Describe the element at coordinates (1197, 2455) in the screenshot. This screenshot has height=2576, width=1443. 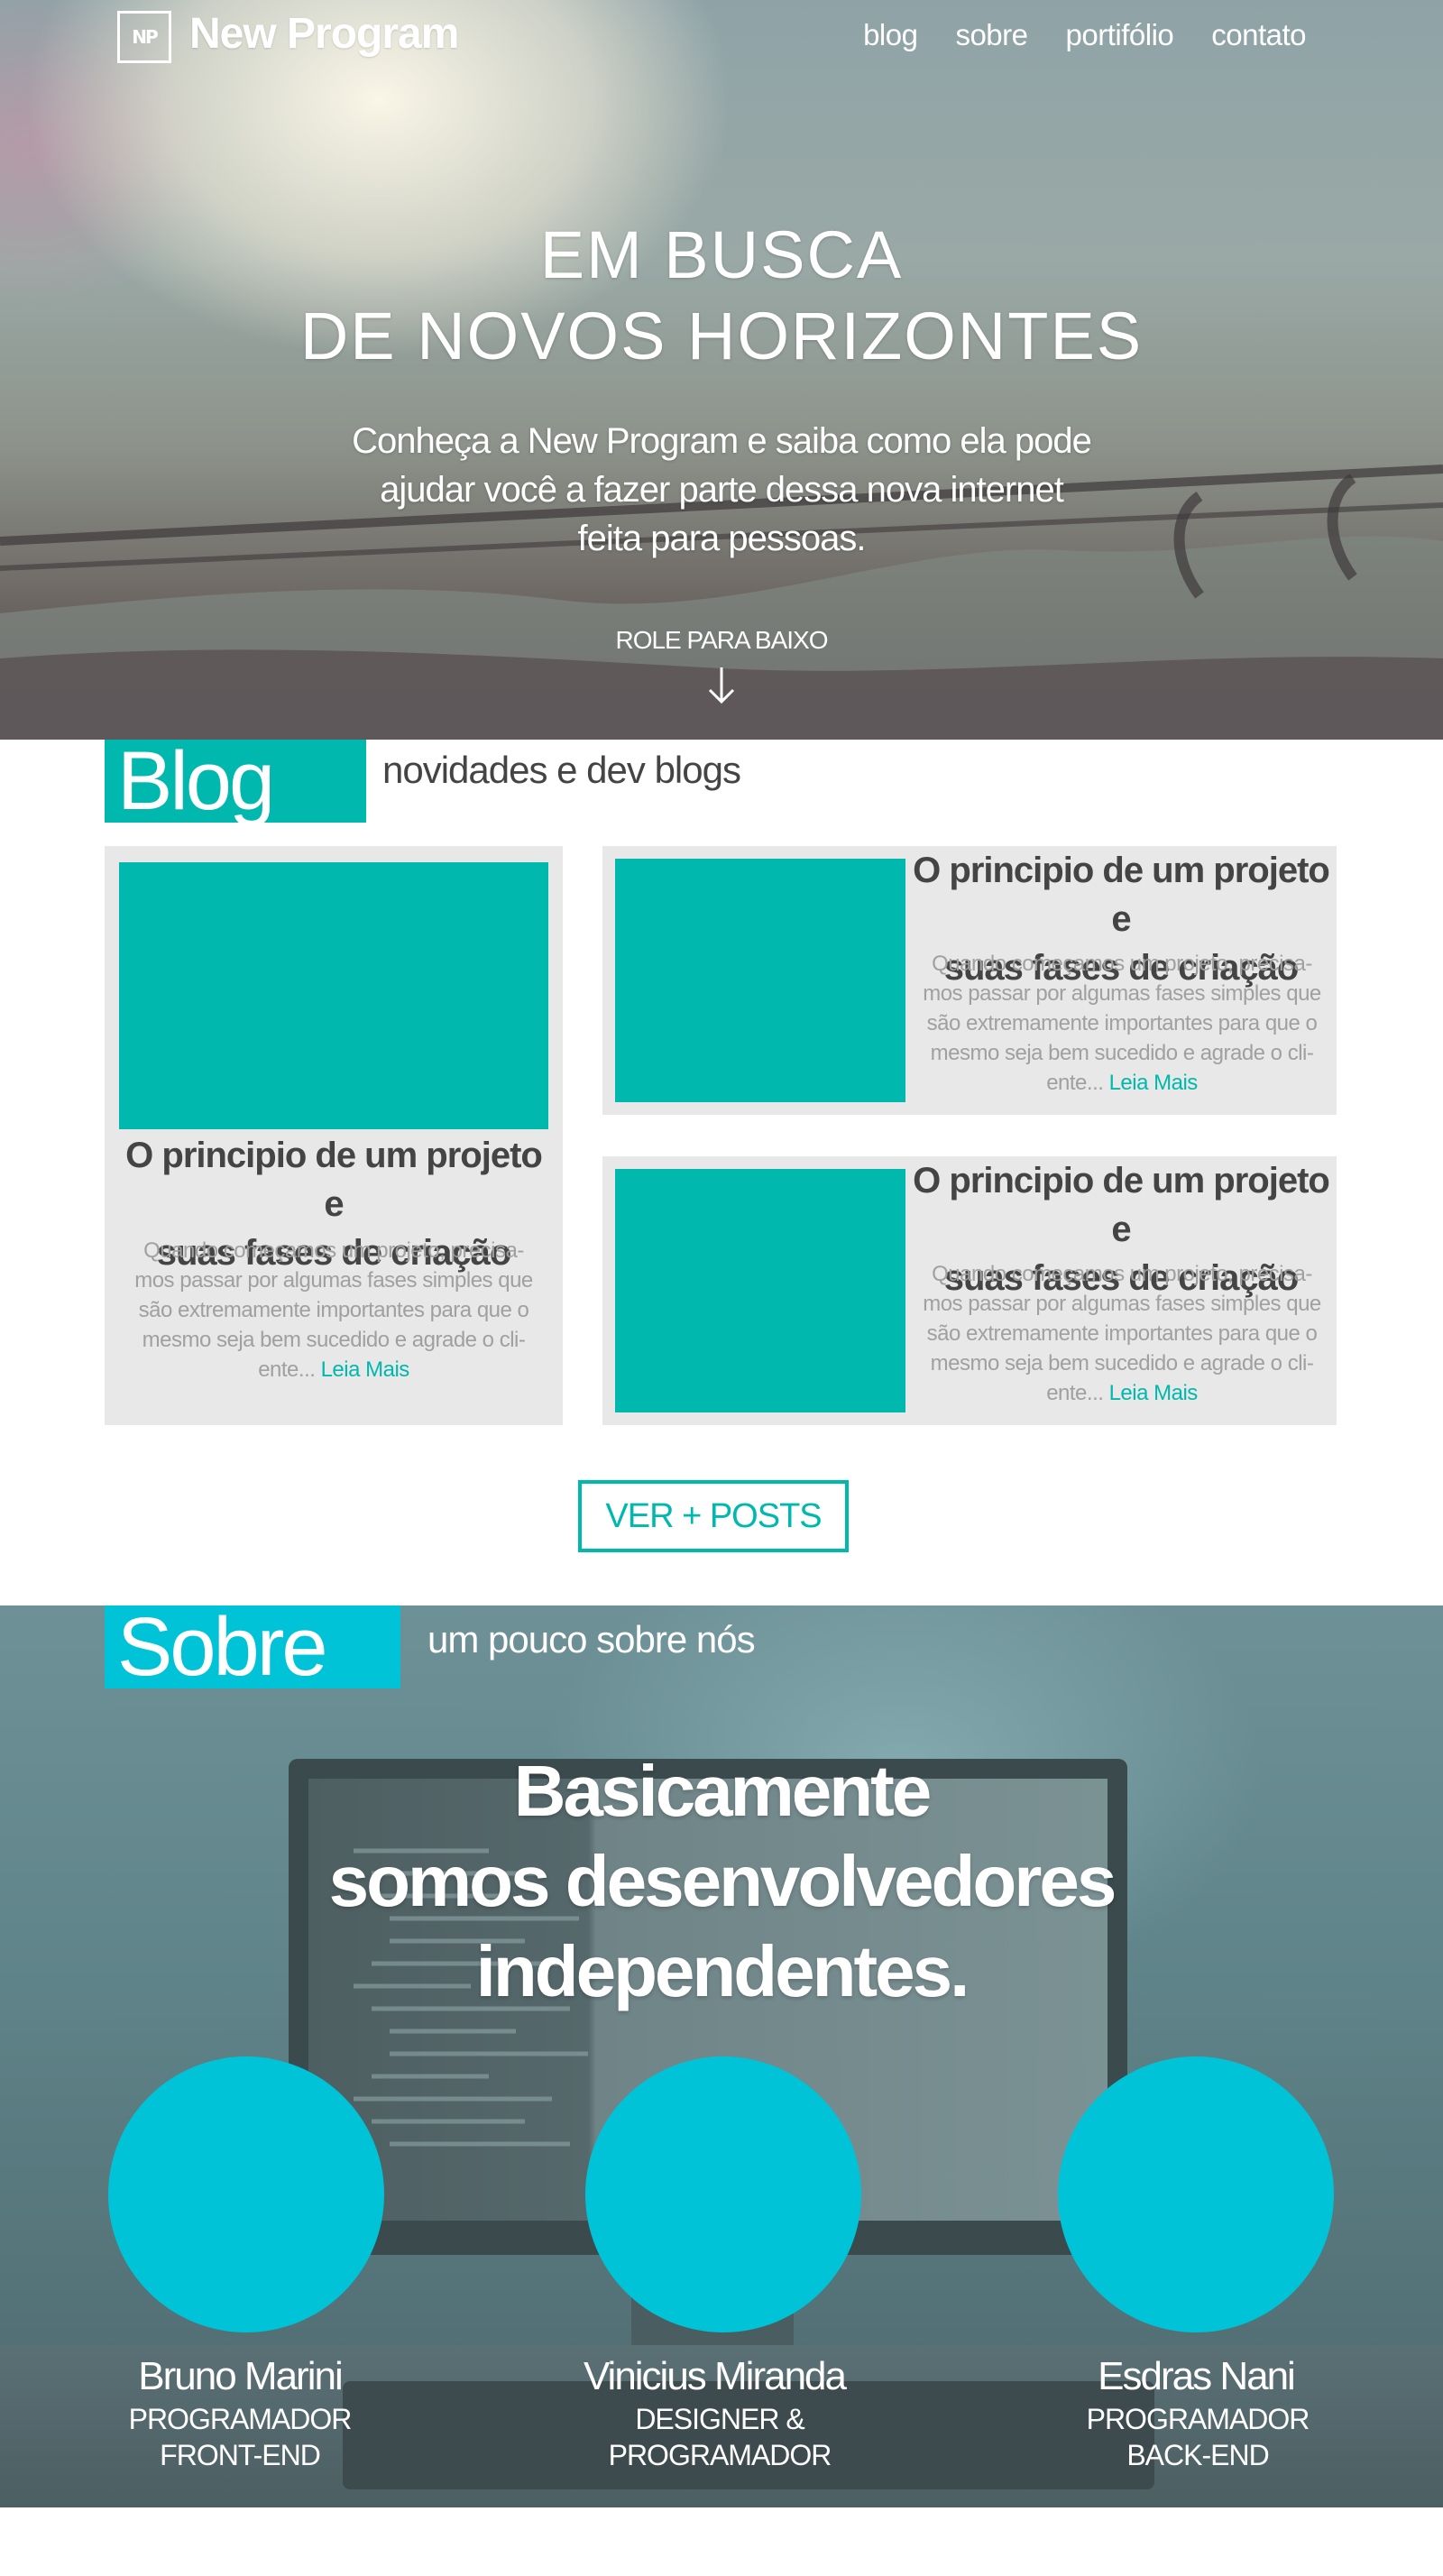
I see `team-member-role-line: BACK-END` at that location.